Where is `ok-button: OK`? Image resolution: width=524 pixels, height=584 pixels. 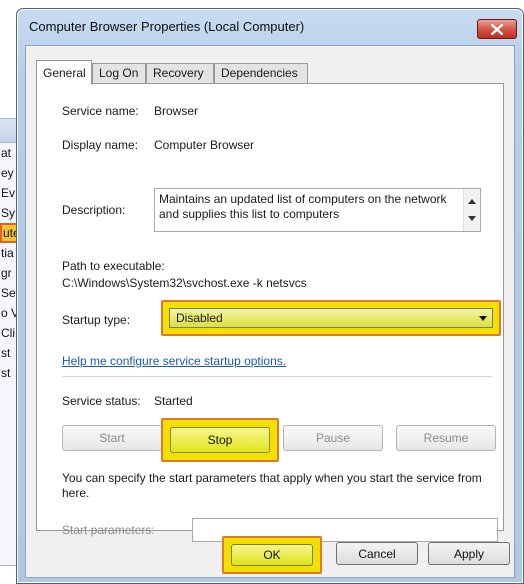 ok-button: OK is located at coordinates (272, 555).